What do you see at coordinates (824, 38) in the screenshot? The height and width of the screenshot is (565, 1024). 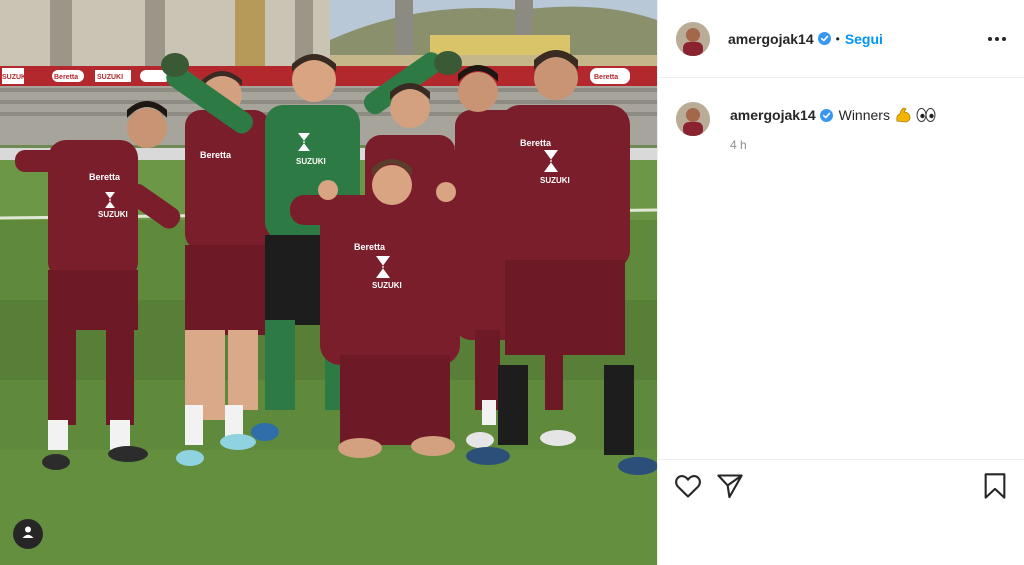 I see `verified-badge-icon` at bounding box center [824, 38].